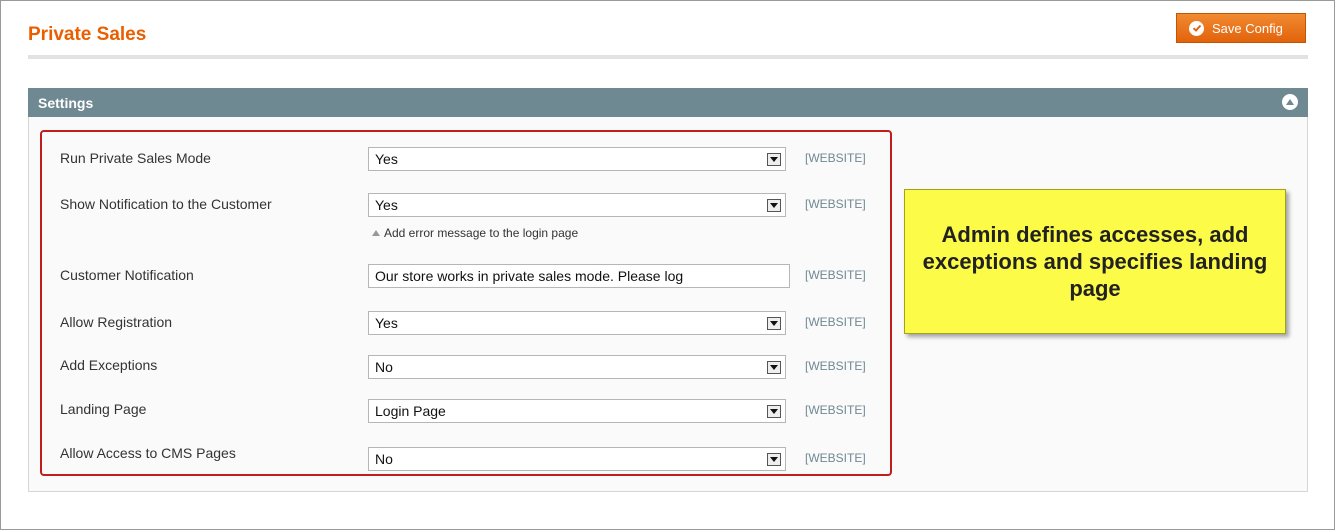 Image resolution: width=1335 pixels, height=530 pixels. Describe the element at coordinates (166, 204) in the screenshot. I see `field-label-show-notification: Show Notification to the Customer` at that location.